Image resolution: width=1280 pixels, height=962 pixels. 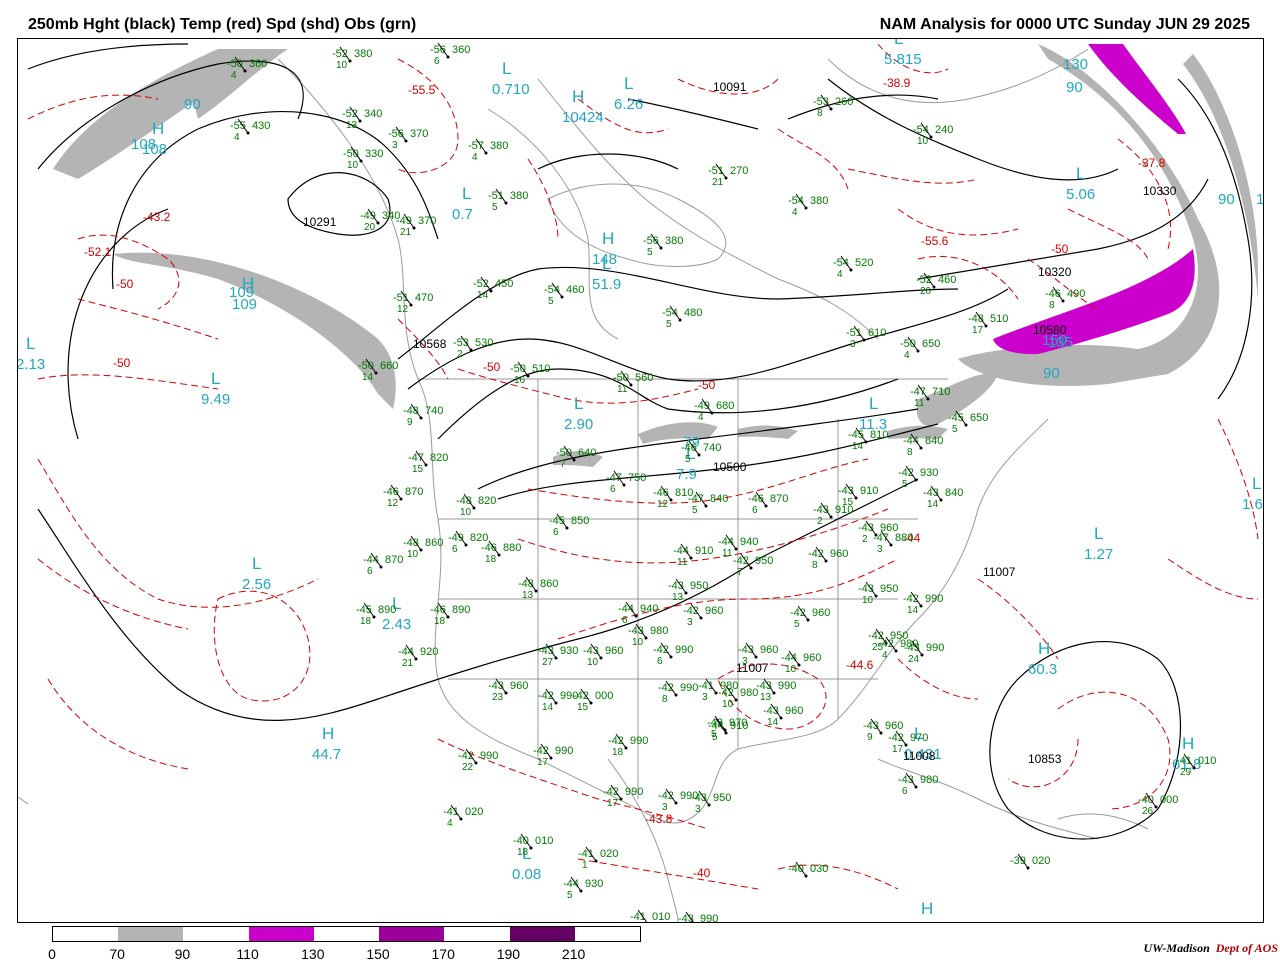 I want to click on obs-dewpoint: 14, so click(x=913, y=610).